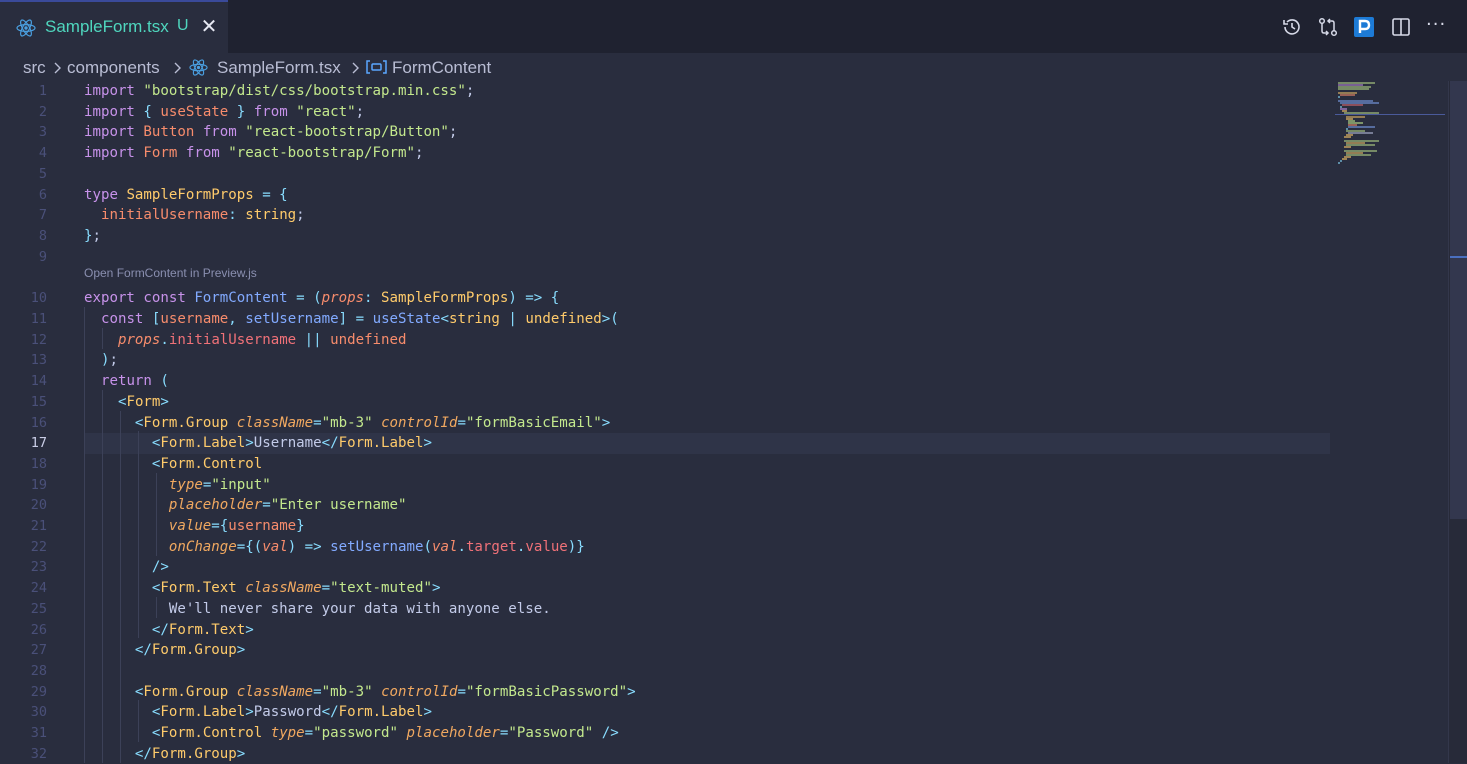 Image resolution: width=1467 pixels, height=764 pixels. Describe the element at coordinates (665, 195) in the screenshot. I see `code-line: 6 type SampleFormProps = {` at that location.